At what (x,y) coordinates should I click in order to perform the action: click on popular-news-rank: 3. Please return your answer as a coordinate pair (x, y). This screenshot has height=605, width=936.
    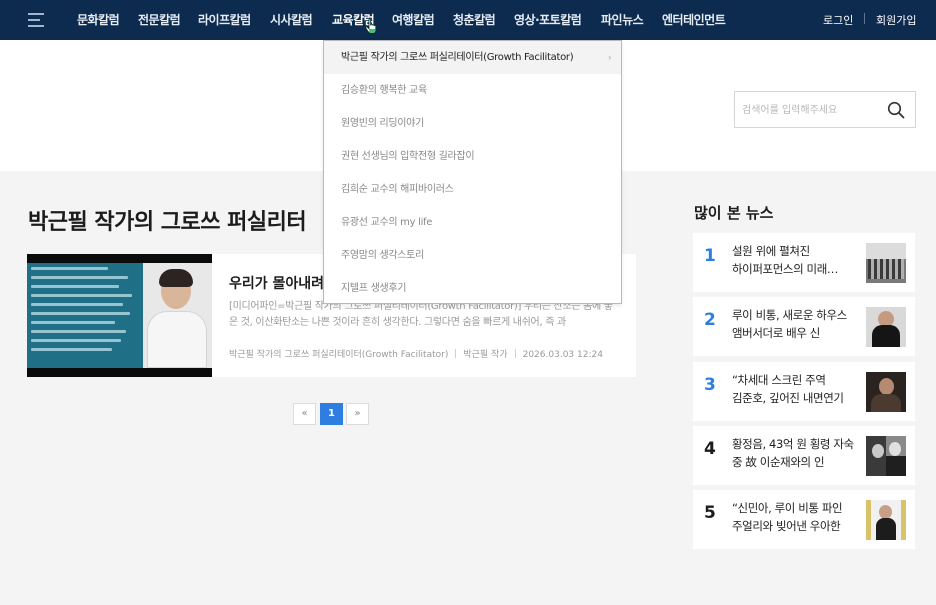
    Looking at the image, I should click on (710, 385).